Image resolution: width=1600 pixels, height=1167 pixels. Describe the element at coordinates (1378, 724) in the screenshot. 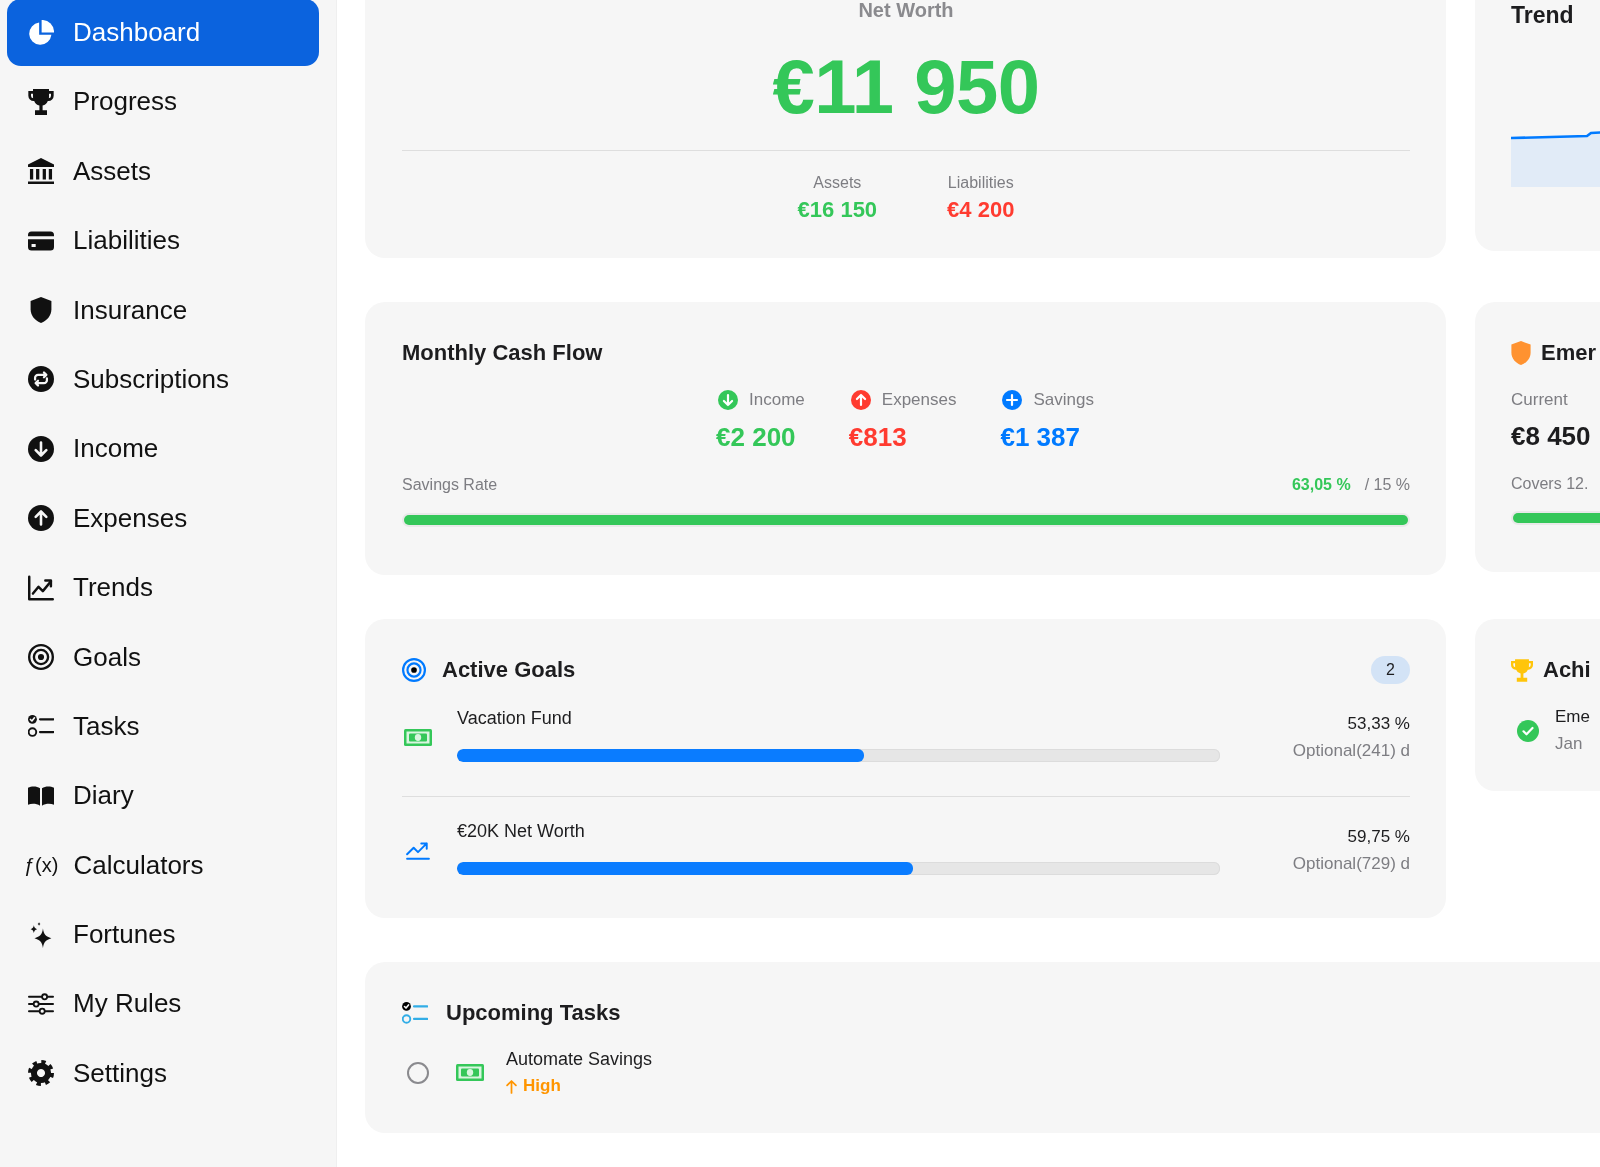

I see `goal-percent: 53,33 %` at that location.